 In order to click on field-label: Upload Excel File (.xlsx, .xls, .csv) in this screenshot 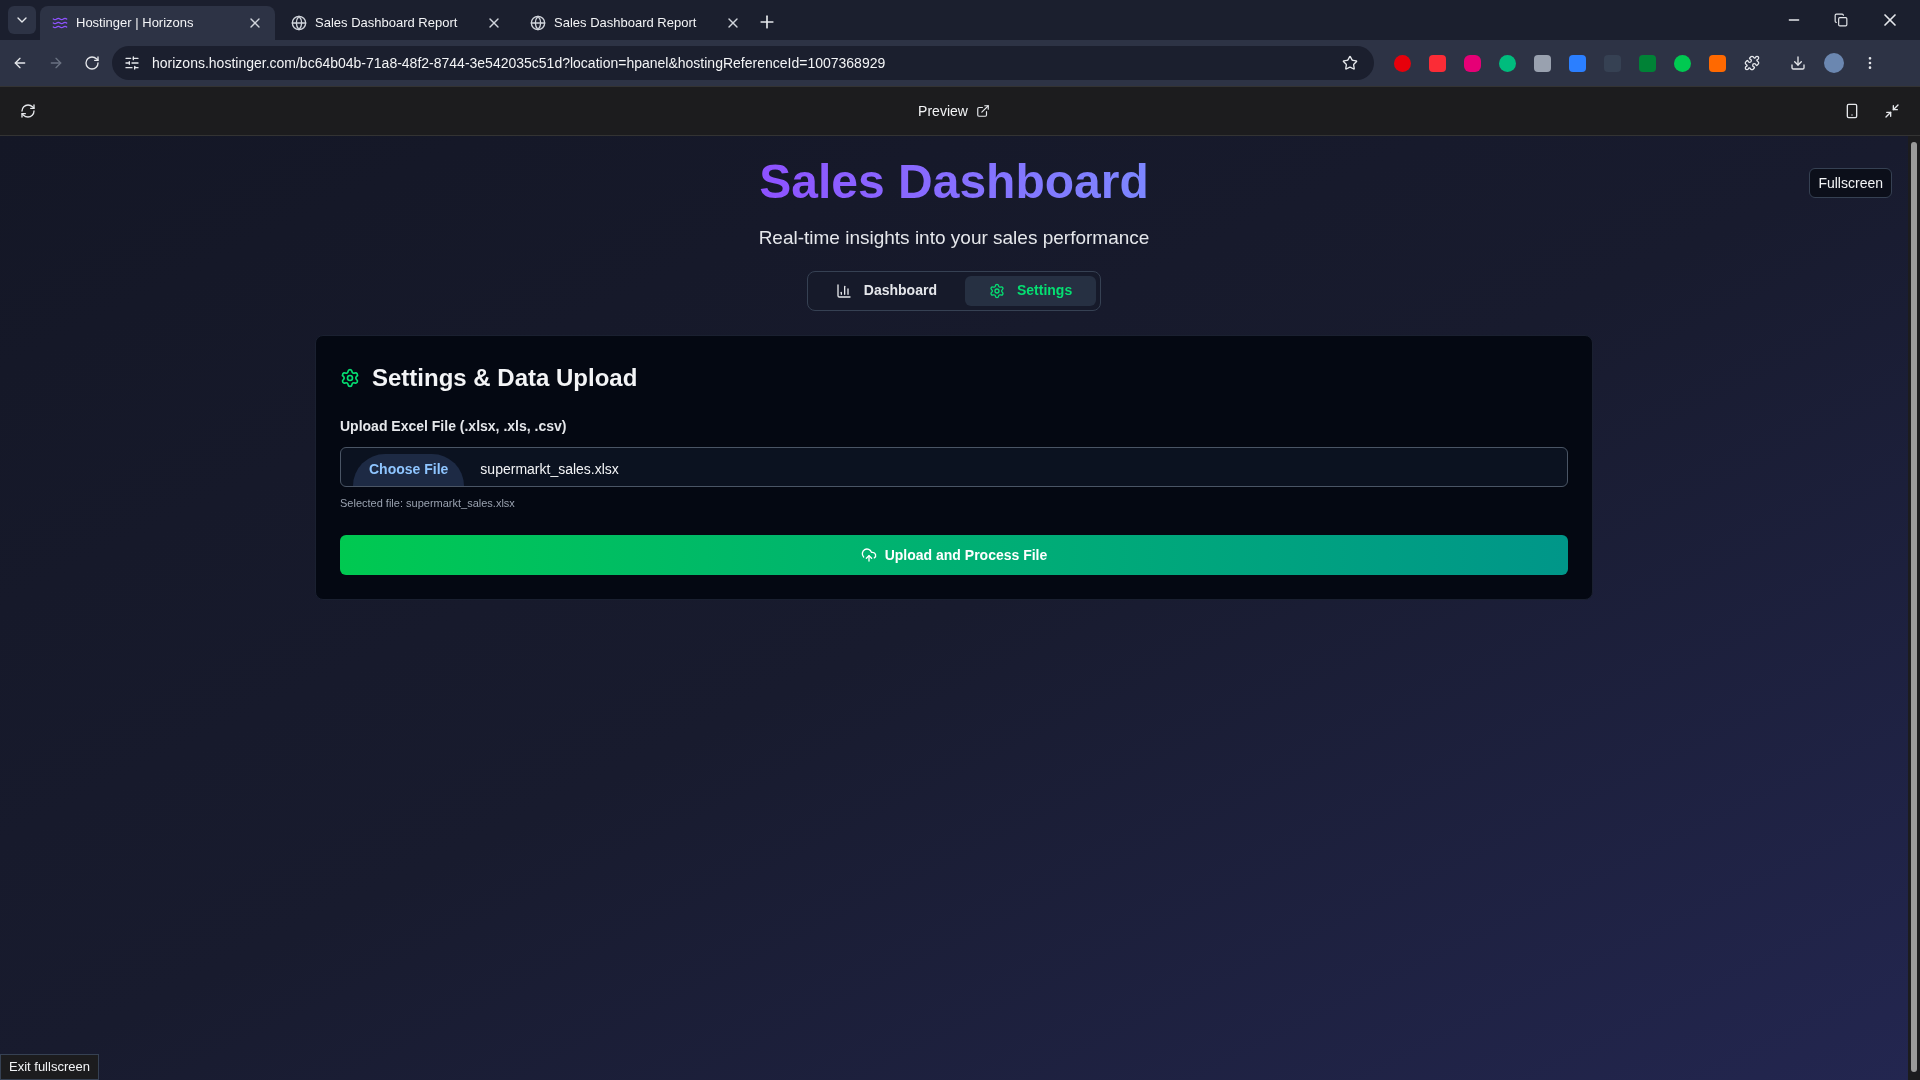, I will do `click(454, 426)`.